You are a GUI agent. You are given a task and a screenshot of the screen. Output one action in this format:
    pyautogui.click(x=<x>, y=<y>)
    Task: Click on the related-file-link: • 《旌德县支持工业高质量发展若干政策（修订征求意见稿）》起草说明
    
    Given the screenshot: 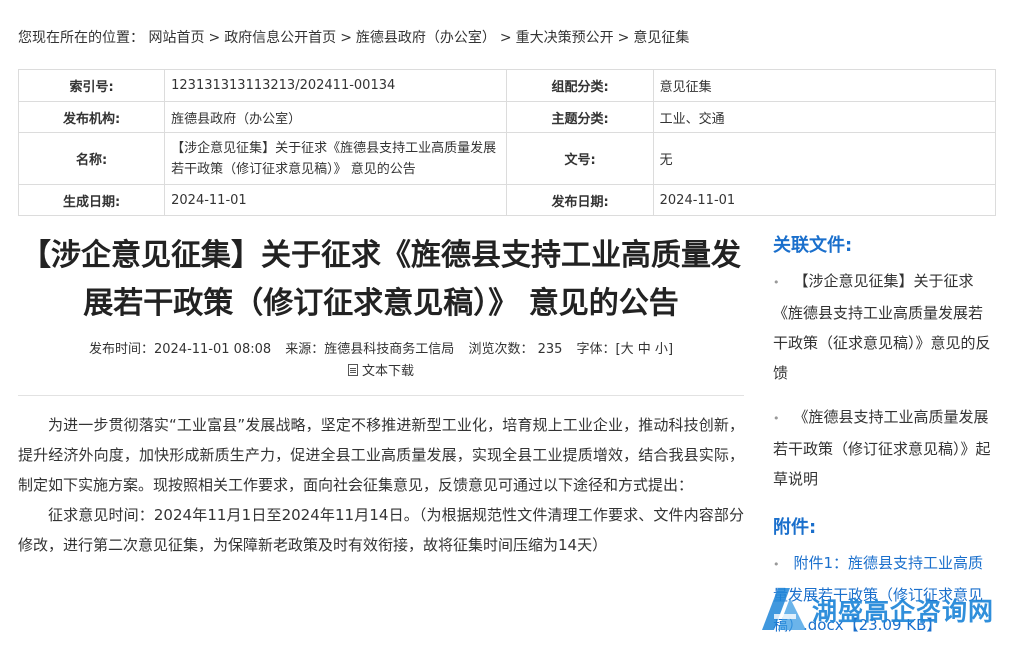 What is the action you would take?
    pyautogui.click(x=884, y=448)
    